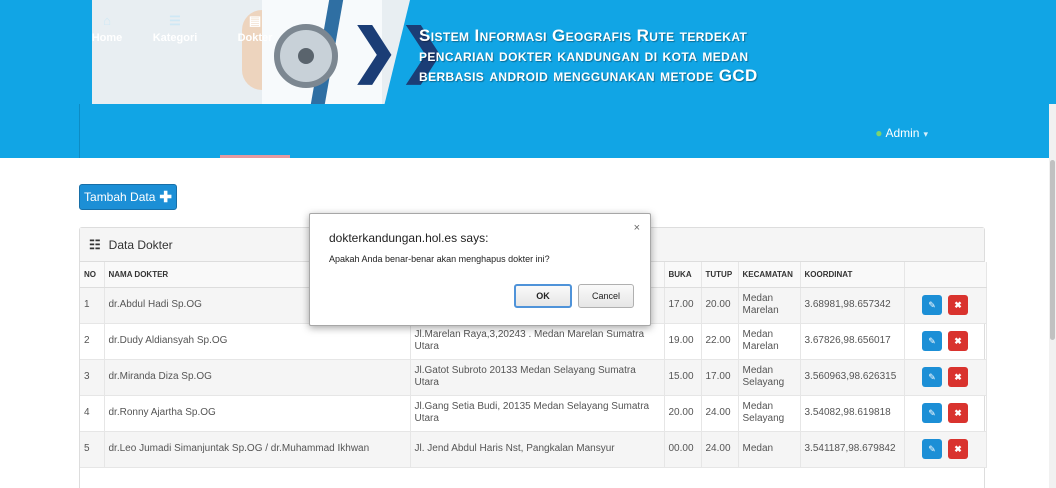 The image size is (1056, 488). What do you see at coordinates (107, 38) in the screenshot?
I see `nav-item-label: Home` at bounding box center [107, 38].